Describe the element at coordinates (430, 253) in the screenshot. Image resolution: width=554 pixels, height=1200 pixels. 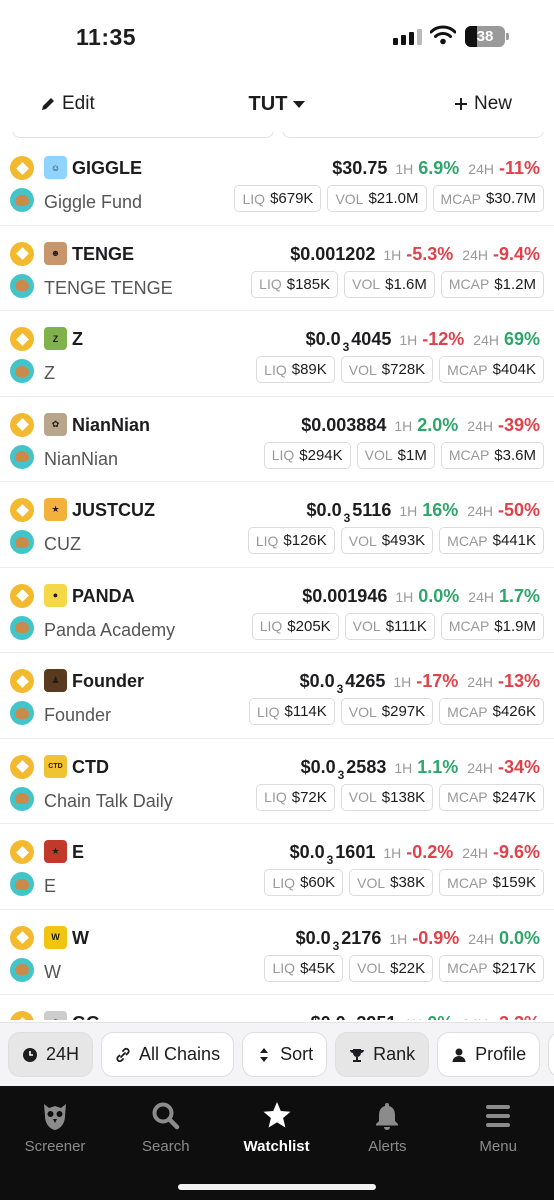
I see `change-1h: -5.3%` at that location.